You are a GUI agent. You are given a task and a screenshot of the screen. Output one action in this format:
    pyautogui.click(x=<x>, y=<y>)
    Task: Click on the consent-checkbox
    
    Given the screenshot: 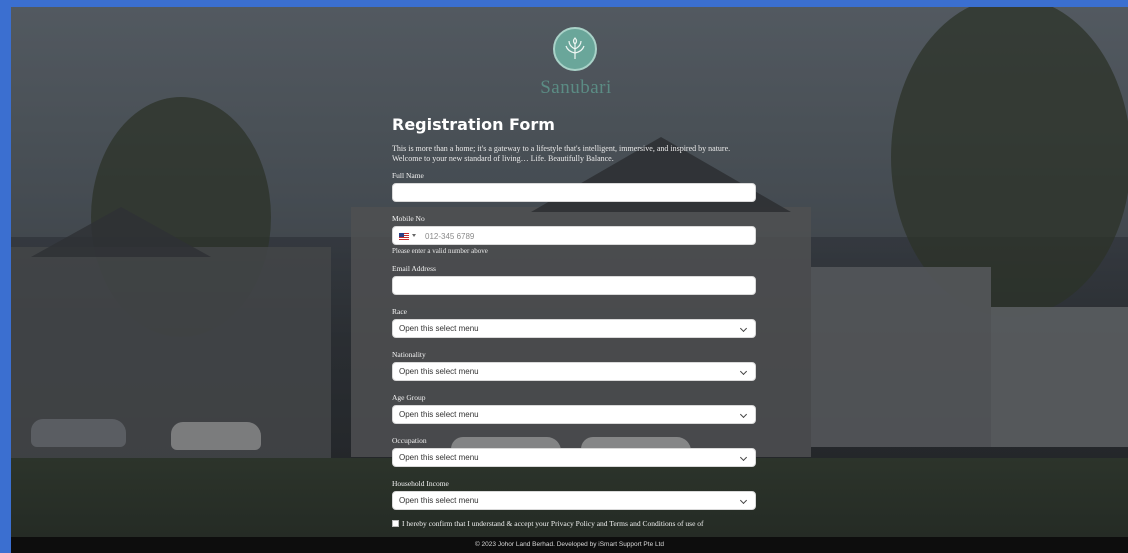 What is the action you would take?
    pyautogui.click(x=395, y=523)
    